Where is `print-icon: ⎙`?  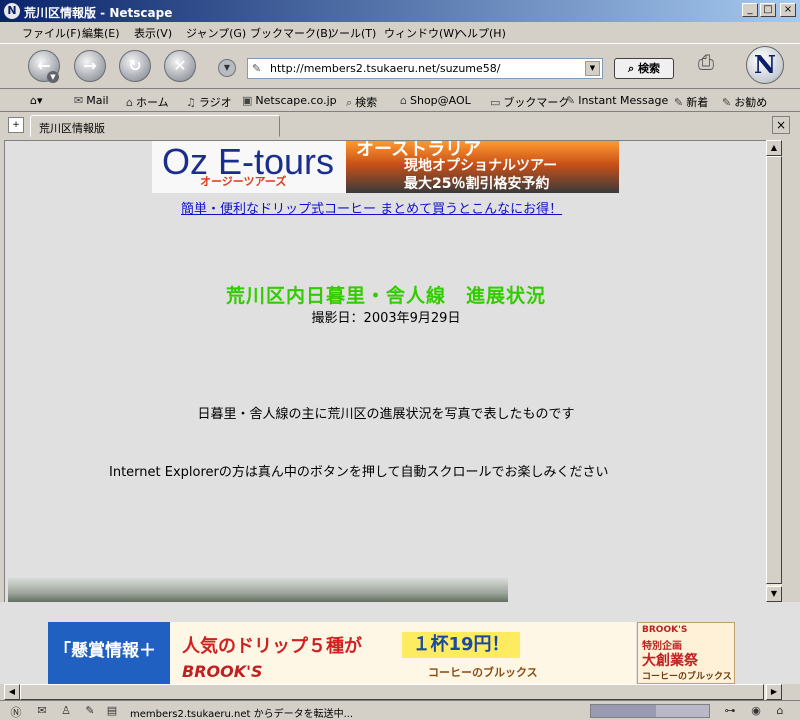 print-icon: ⎙ is located at coordinates (712, 62).